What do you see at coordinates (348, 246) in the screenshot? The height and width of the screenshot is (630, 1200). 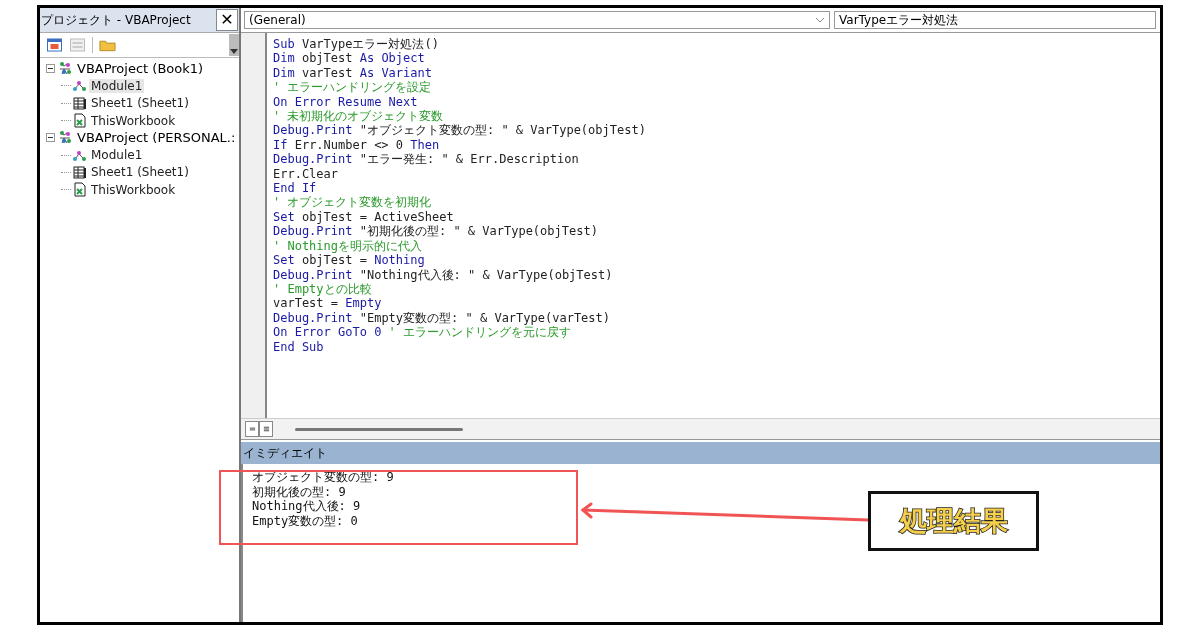 I see `code-line: ' Nothingを明示的に代入` at bounding box center [348, 246].